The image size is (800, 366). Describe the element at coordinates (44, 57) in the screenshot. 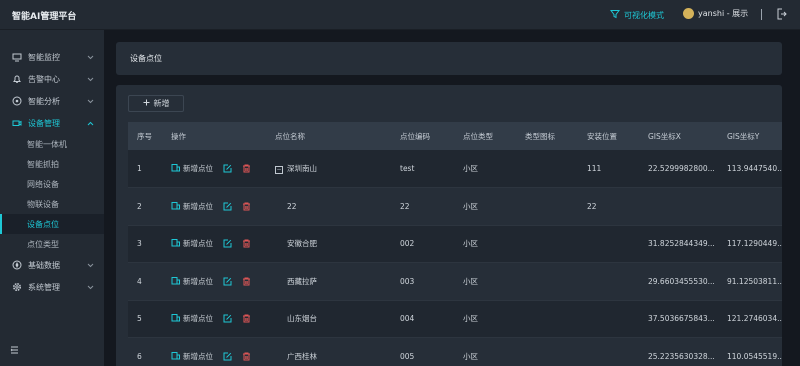

I see `sidebar-item-label: 智能监控` at that location.